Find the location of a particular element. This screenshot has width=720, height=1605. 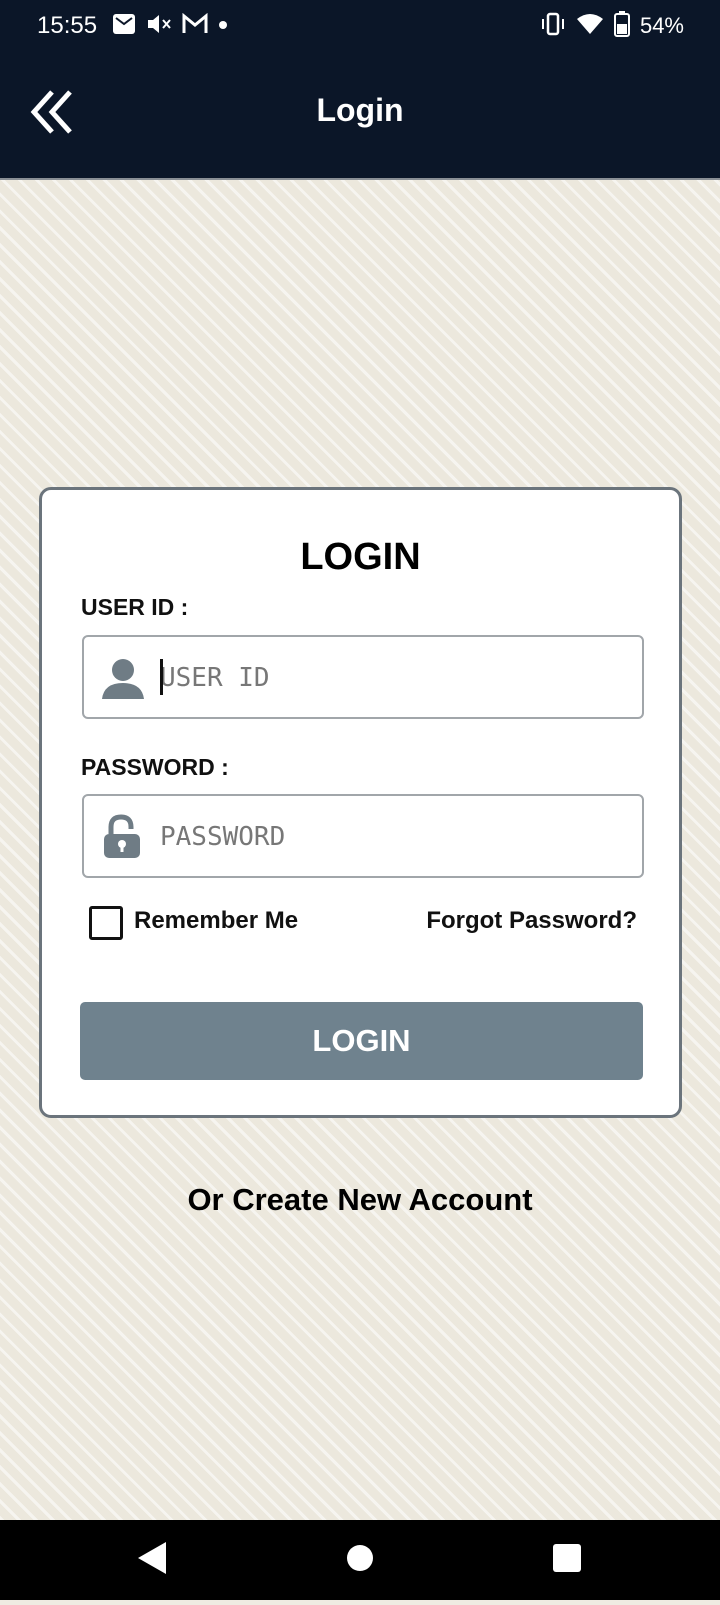

gmail-icon is located at coordinates (195, 26).